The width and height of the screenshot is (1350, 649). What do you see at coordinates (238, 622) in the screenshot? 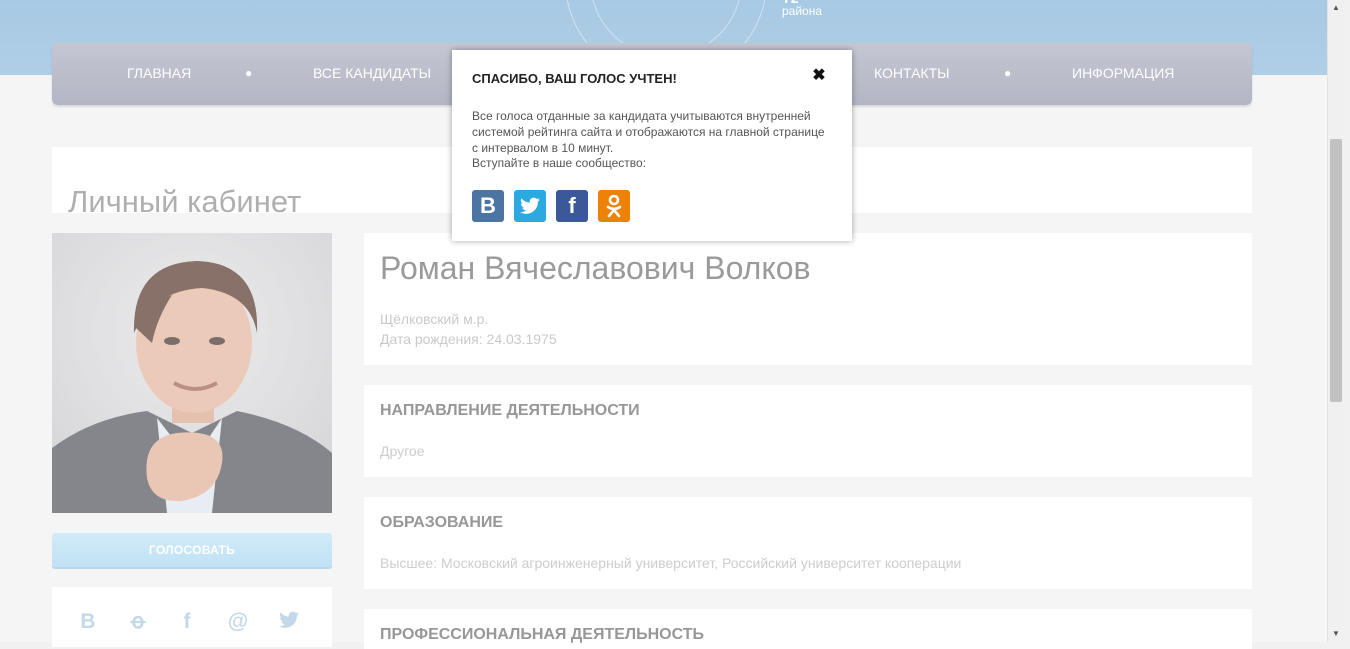
I see `email-icon: @` at bounding box center [238, 622].